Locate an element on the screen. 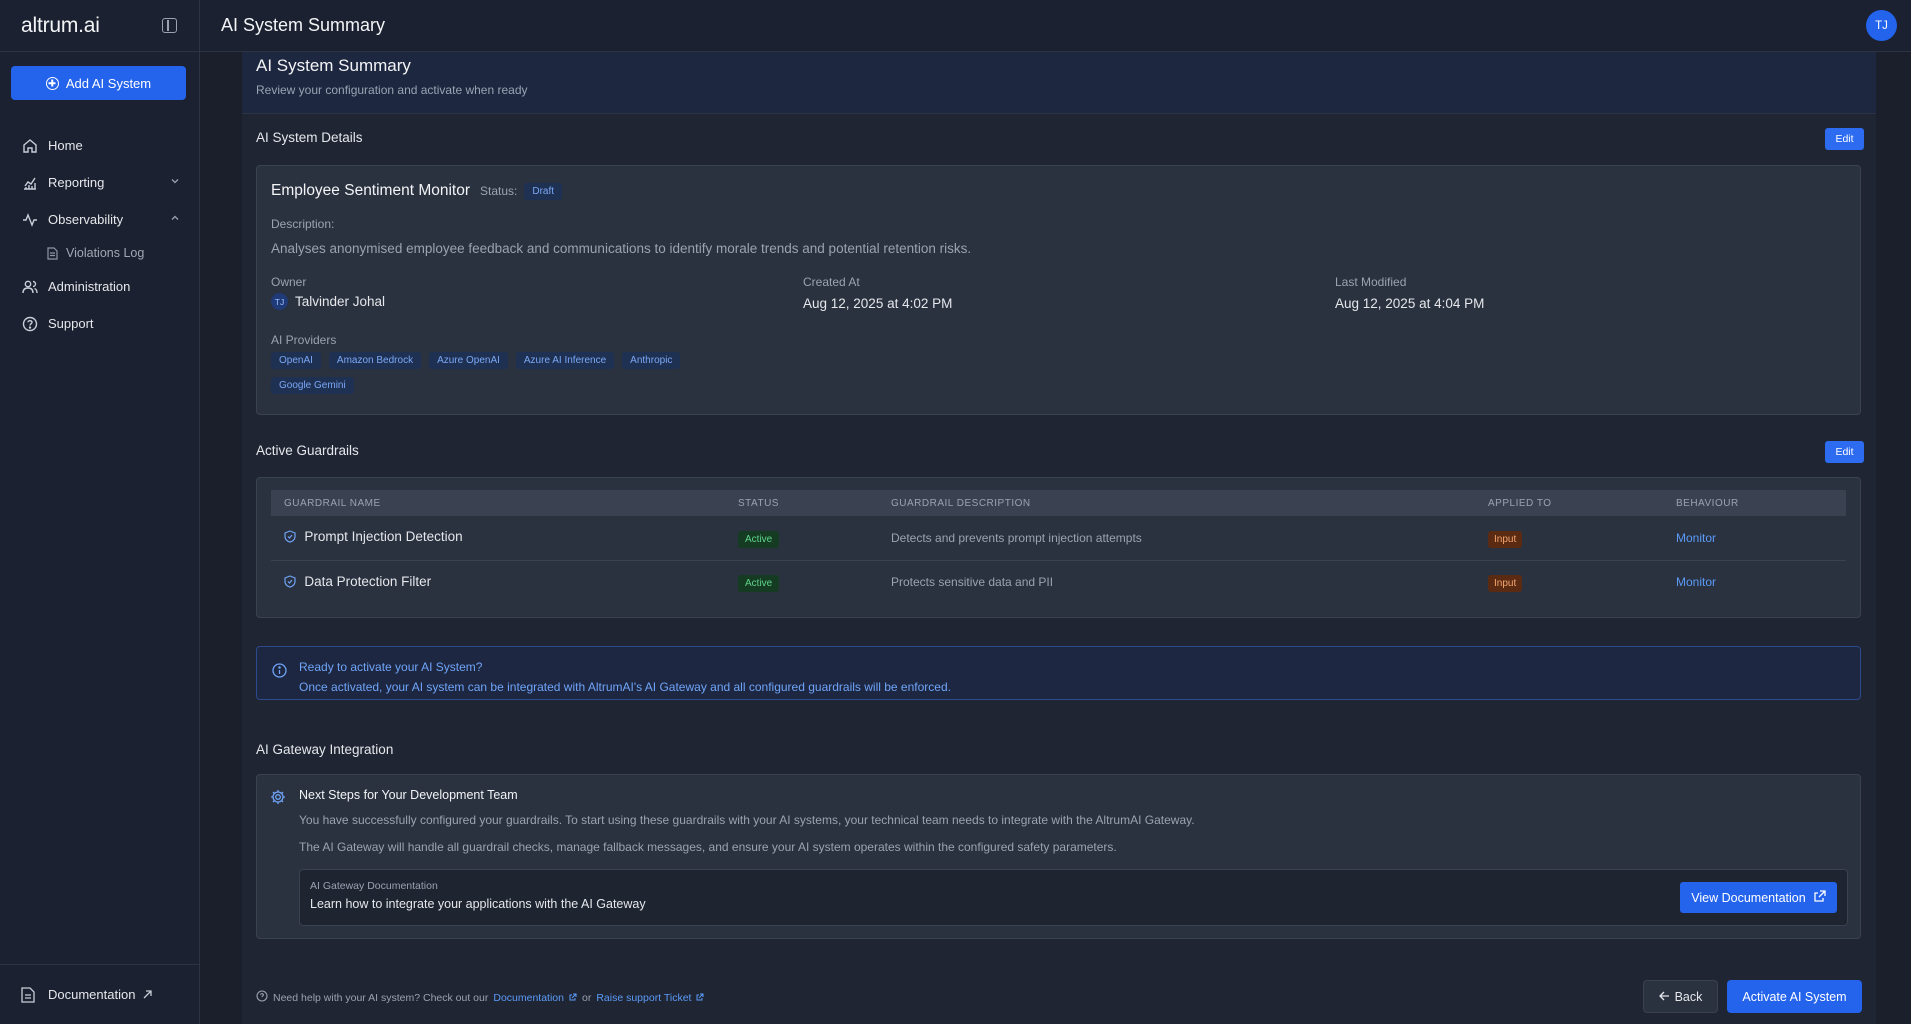 This screenshot has height=1024, width=1911. help-circle-icon is located at coordinates (262, 997).